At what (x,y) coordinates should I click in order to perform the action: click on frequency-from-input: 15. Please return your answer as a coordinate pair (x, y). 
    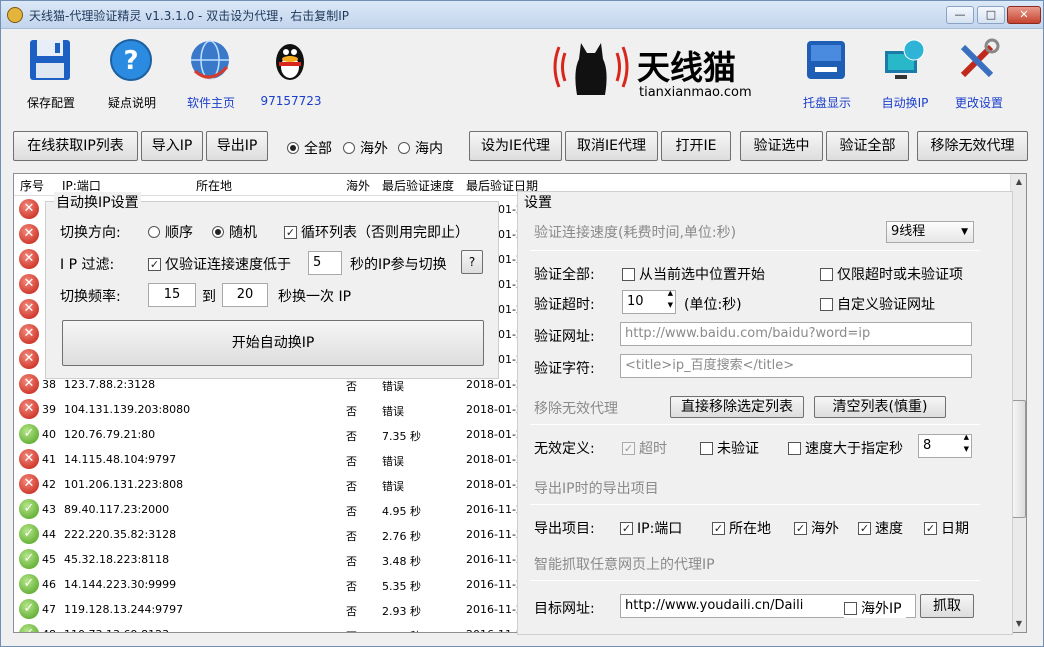
    Looking at the image, I should click on (172, 295).